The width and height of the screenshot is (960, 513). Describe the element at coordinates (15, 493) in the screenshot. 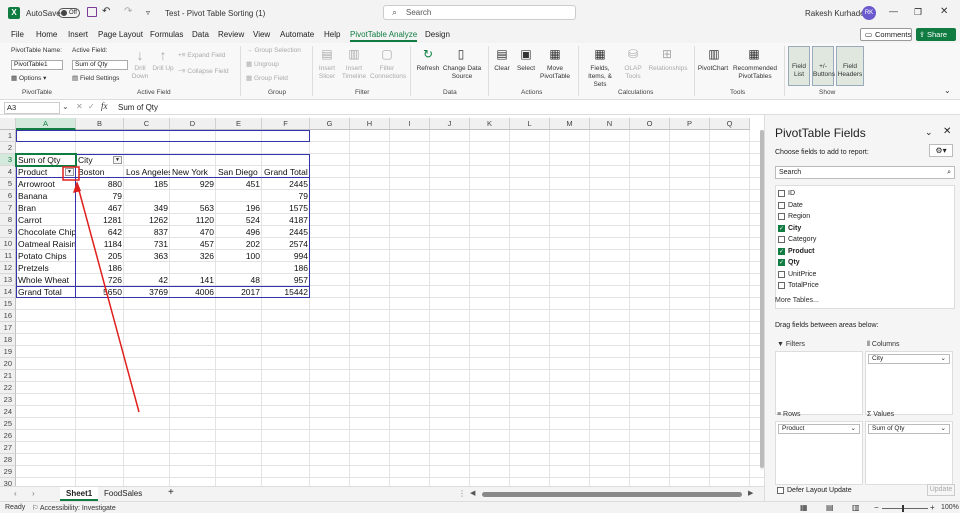

I see `scroll-left-icon: ‹` at that location.